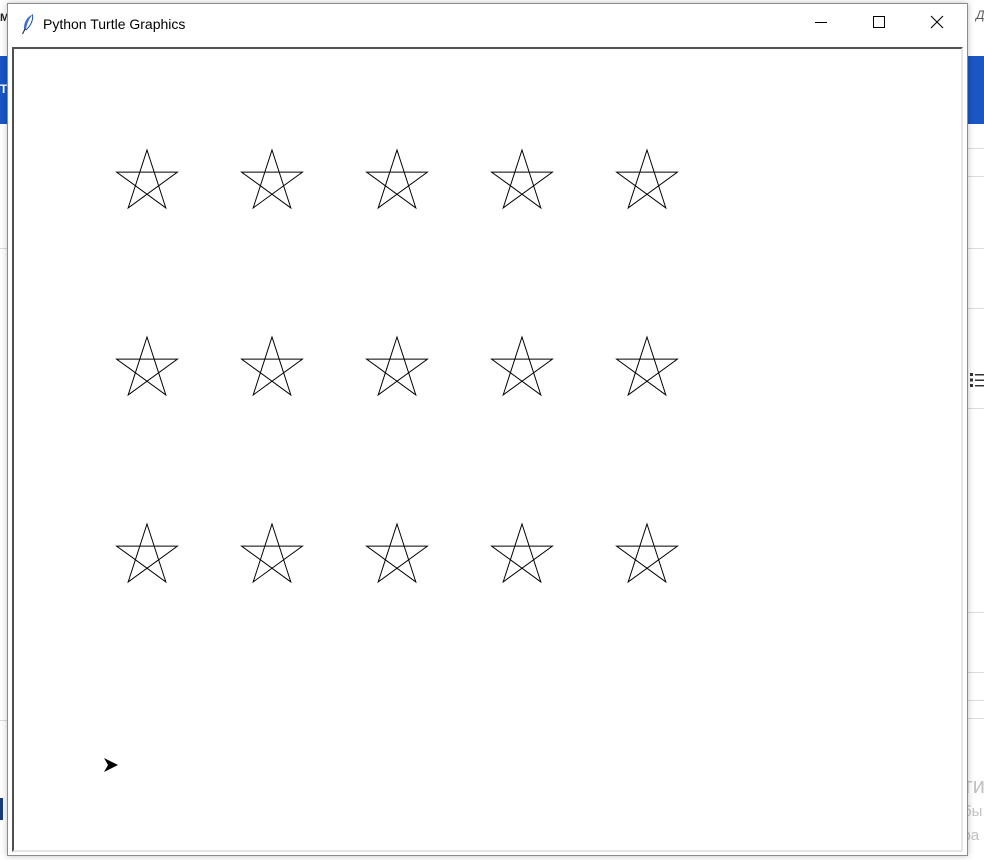  What do you see at coordinates (980, 15) in the screenshot?
I see `background-title-fragment: Д` at bounding box center [980, 15].